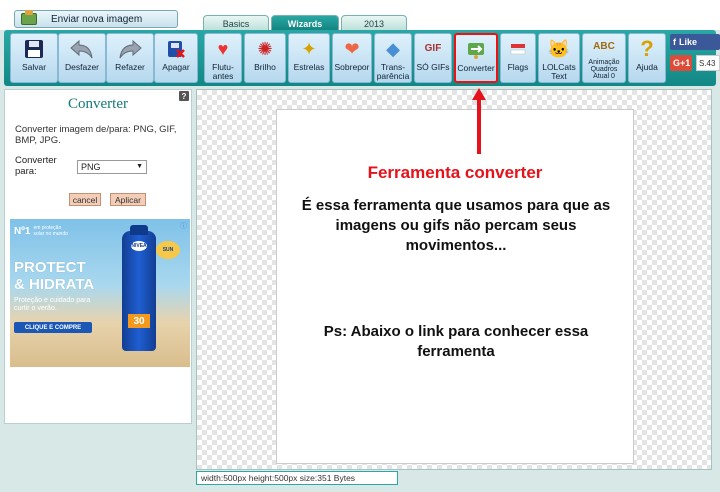 The width and height of the screenshot is (720, 492). Describe the element at coordinates (433, 67) in the screenshot. I see `gifs-only-label: SÓ GIFs` at that location.